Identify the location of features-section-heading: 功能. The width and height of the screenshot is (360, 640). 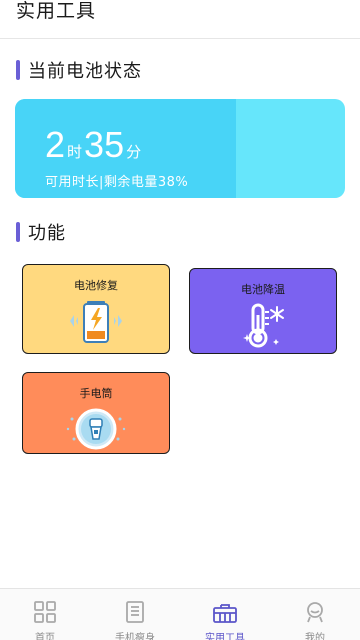
(41, 232).